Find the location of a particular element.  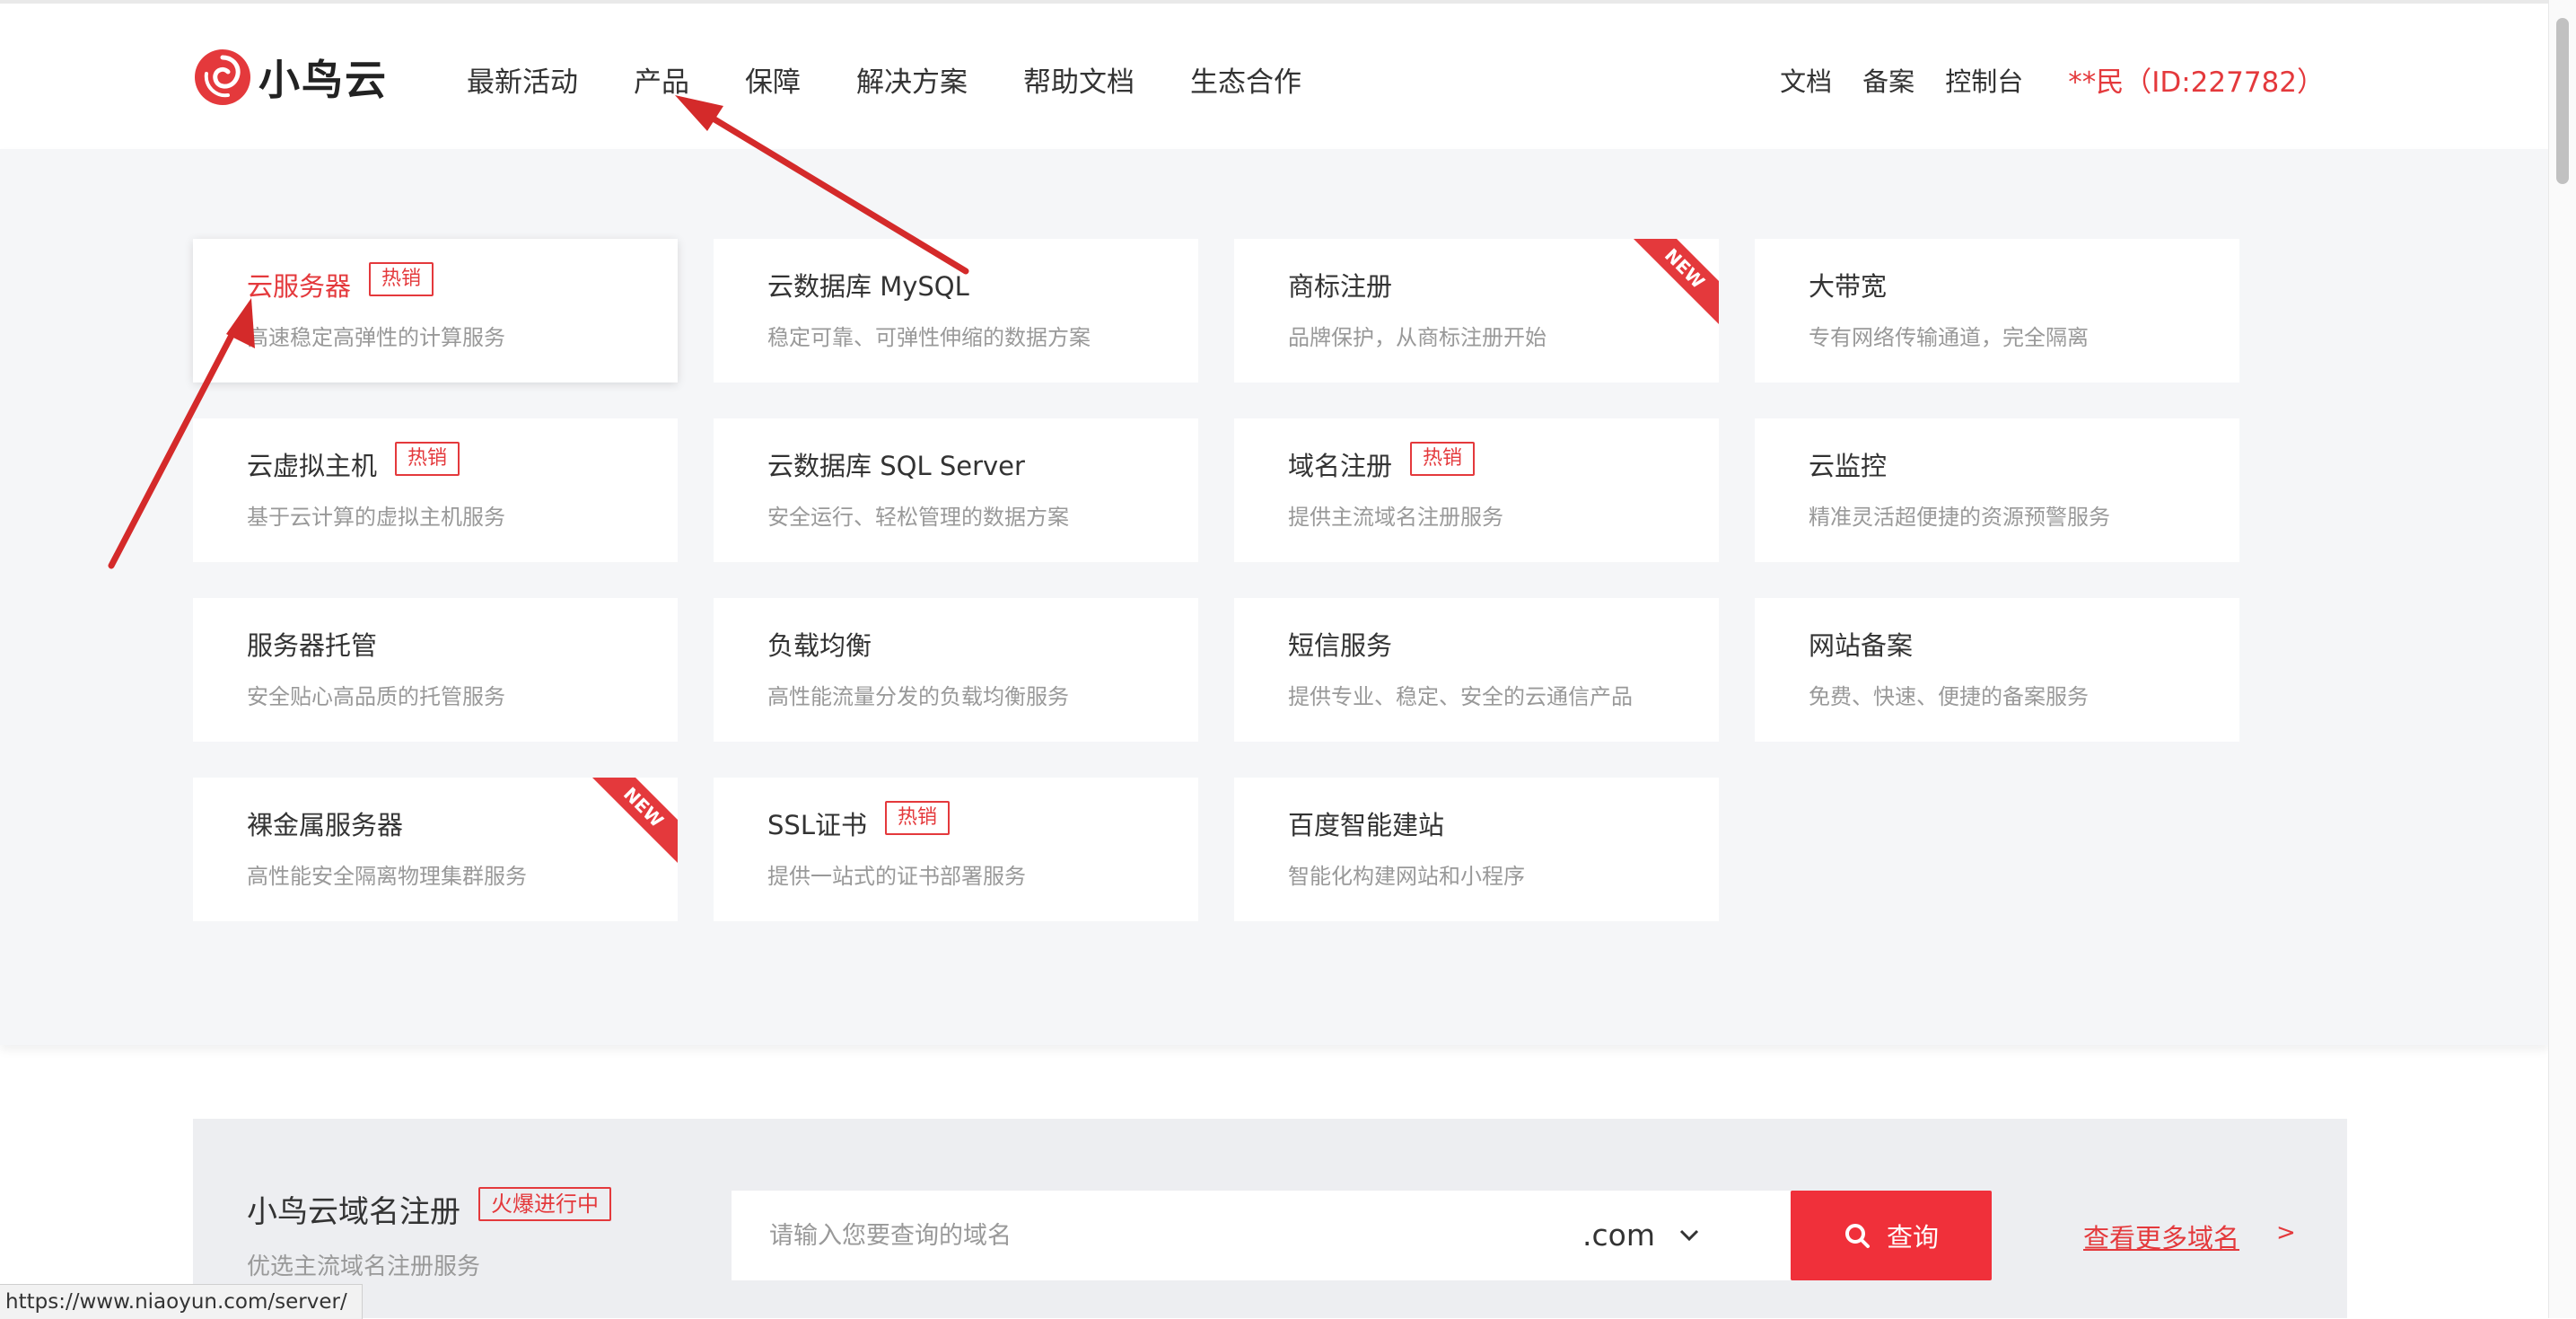

product-title: 服务器托管 is located at coordinates (312, 645).